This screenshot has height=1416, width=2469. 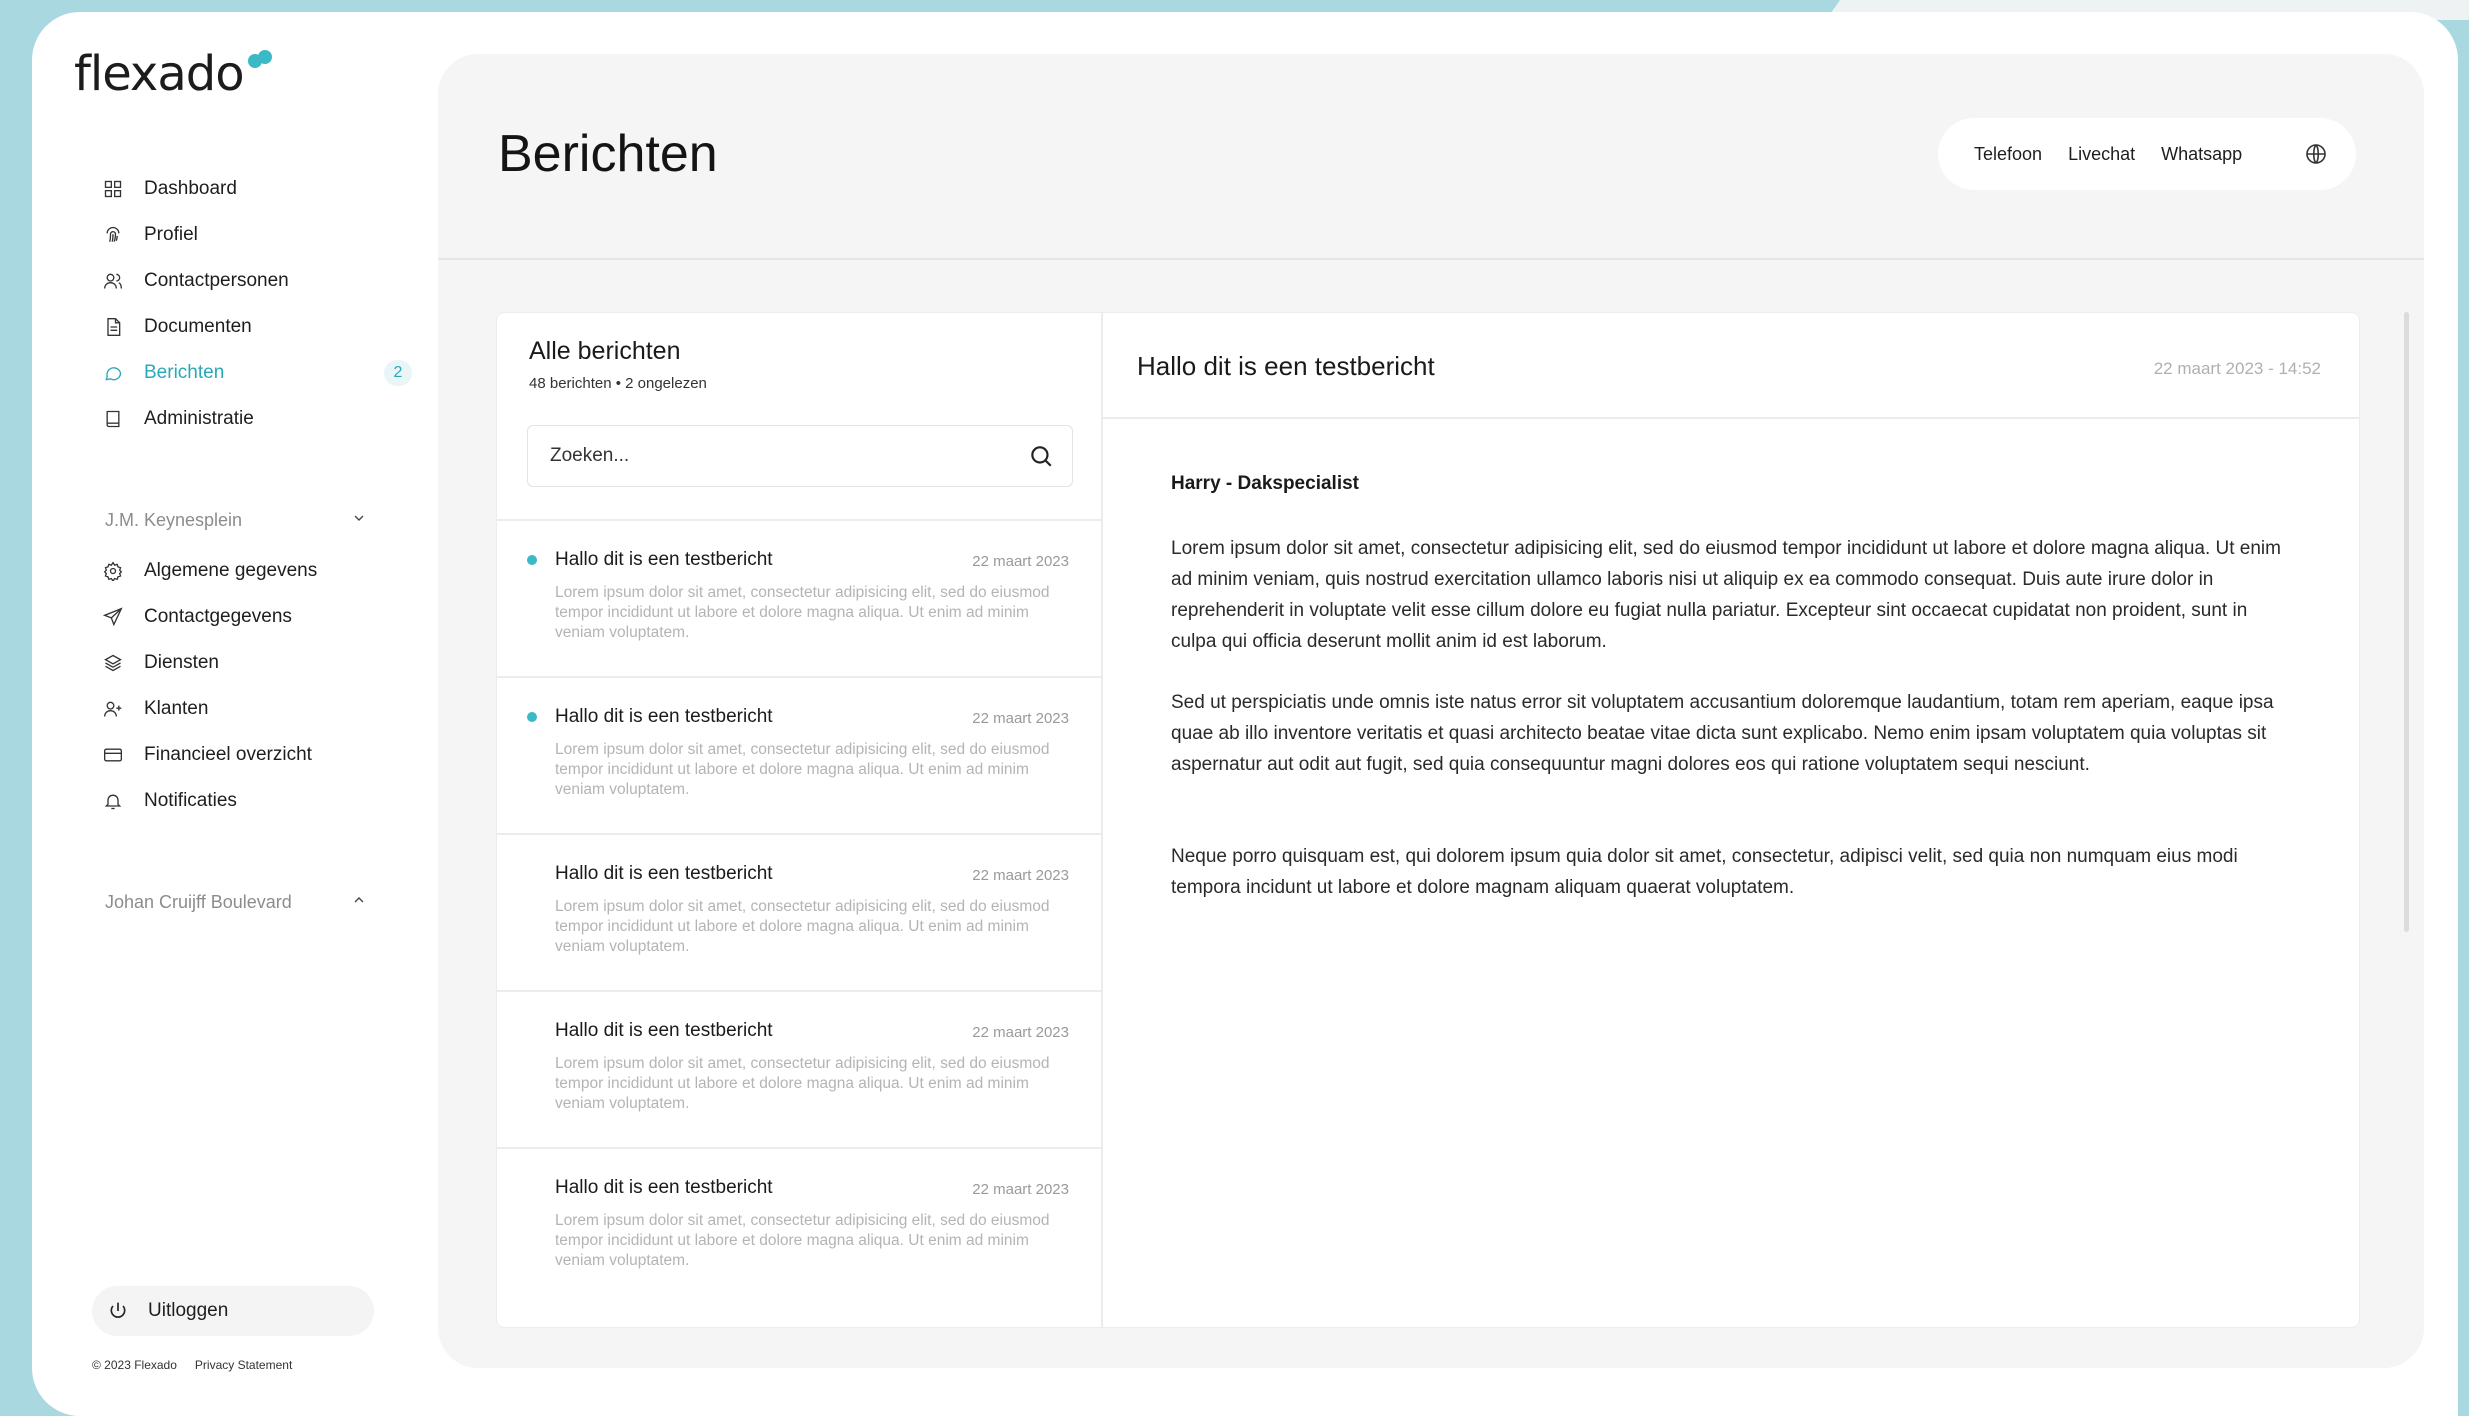 What do you see at coordinates (2201, 154) in the screenshot?
I see `whatsapp-link: Whatsapp` at bounding box center [2201, 154].